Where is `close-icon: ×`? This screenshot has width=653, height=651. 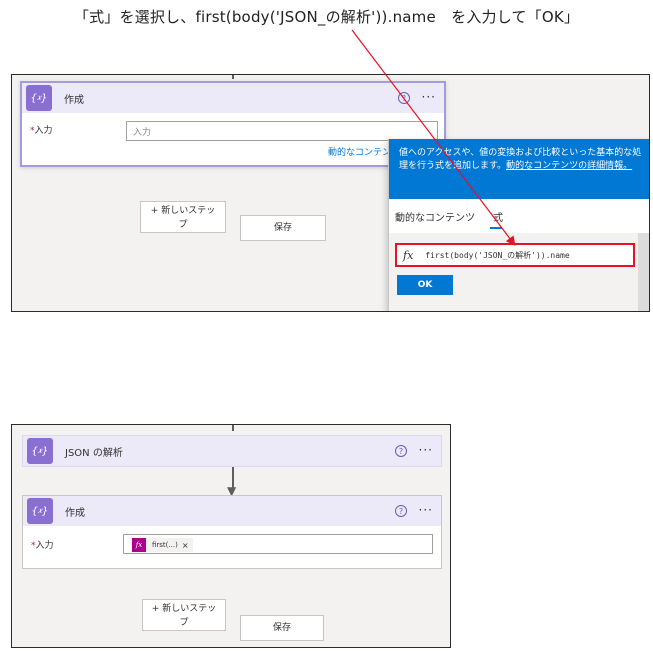 close-icon: × is located at coordinates (185, 545).